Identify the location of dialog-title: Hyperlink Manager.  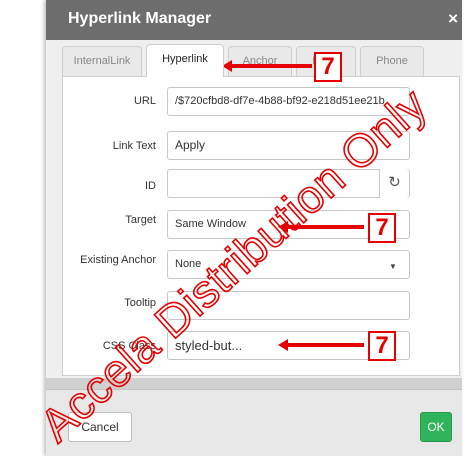
(140, 18).